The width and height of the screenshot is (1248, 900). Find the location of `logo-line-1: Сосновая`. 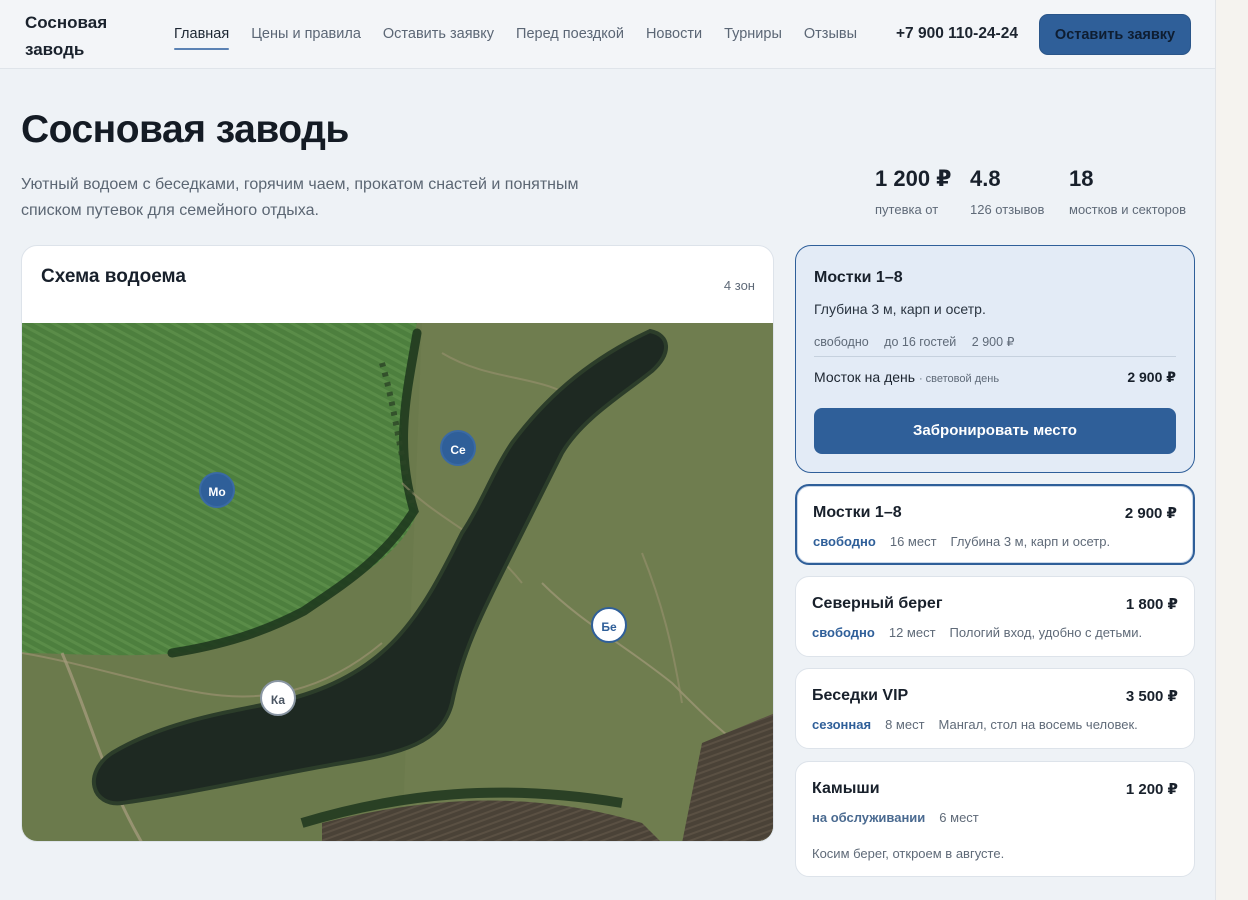

logo-line-1: Сосновая is located at coordinates (66, 22).